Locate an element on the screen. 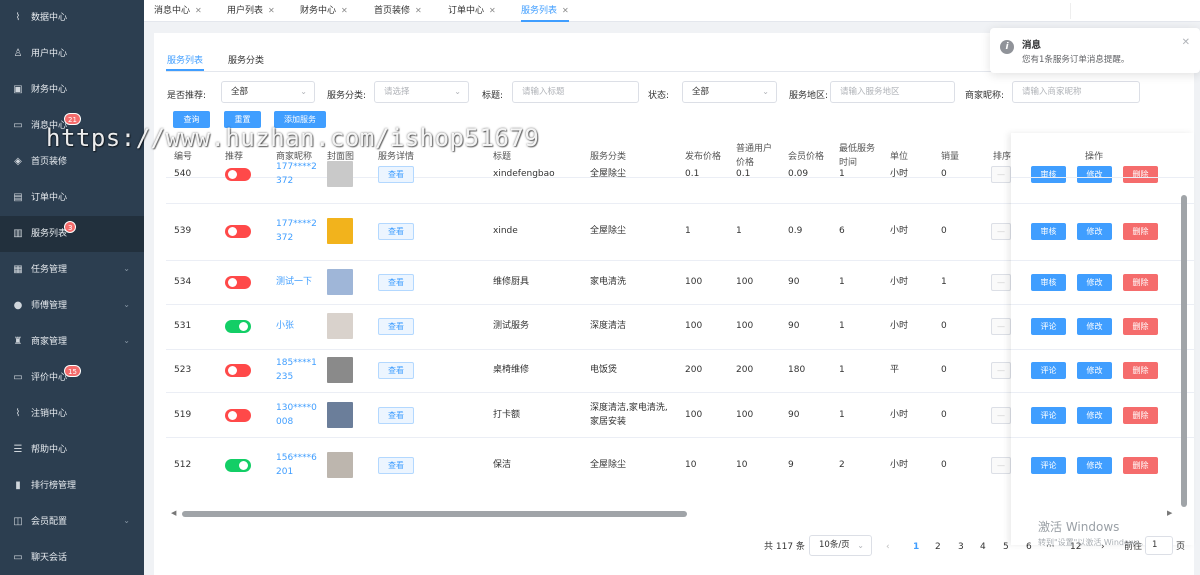 Image resolution: width=1200 pixels, height=575 pixels. page-number: 3 is located at coordinates (961, 547).